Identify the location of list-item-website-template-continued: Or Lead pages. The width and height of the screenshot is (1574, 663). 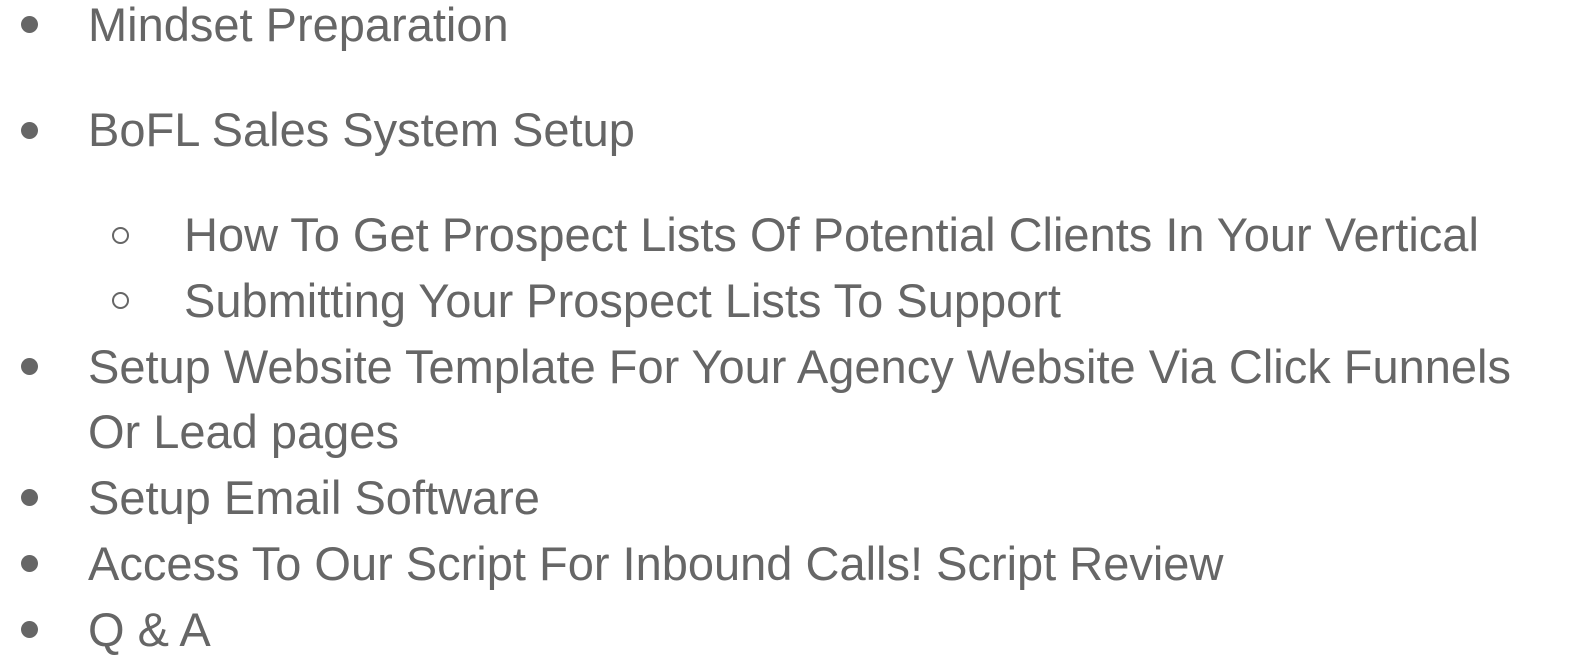
(243, 431).